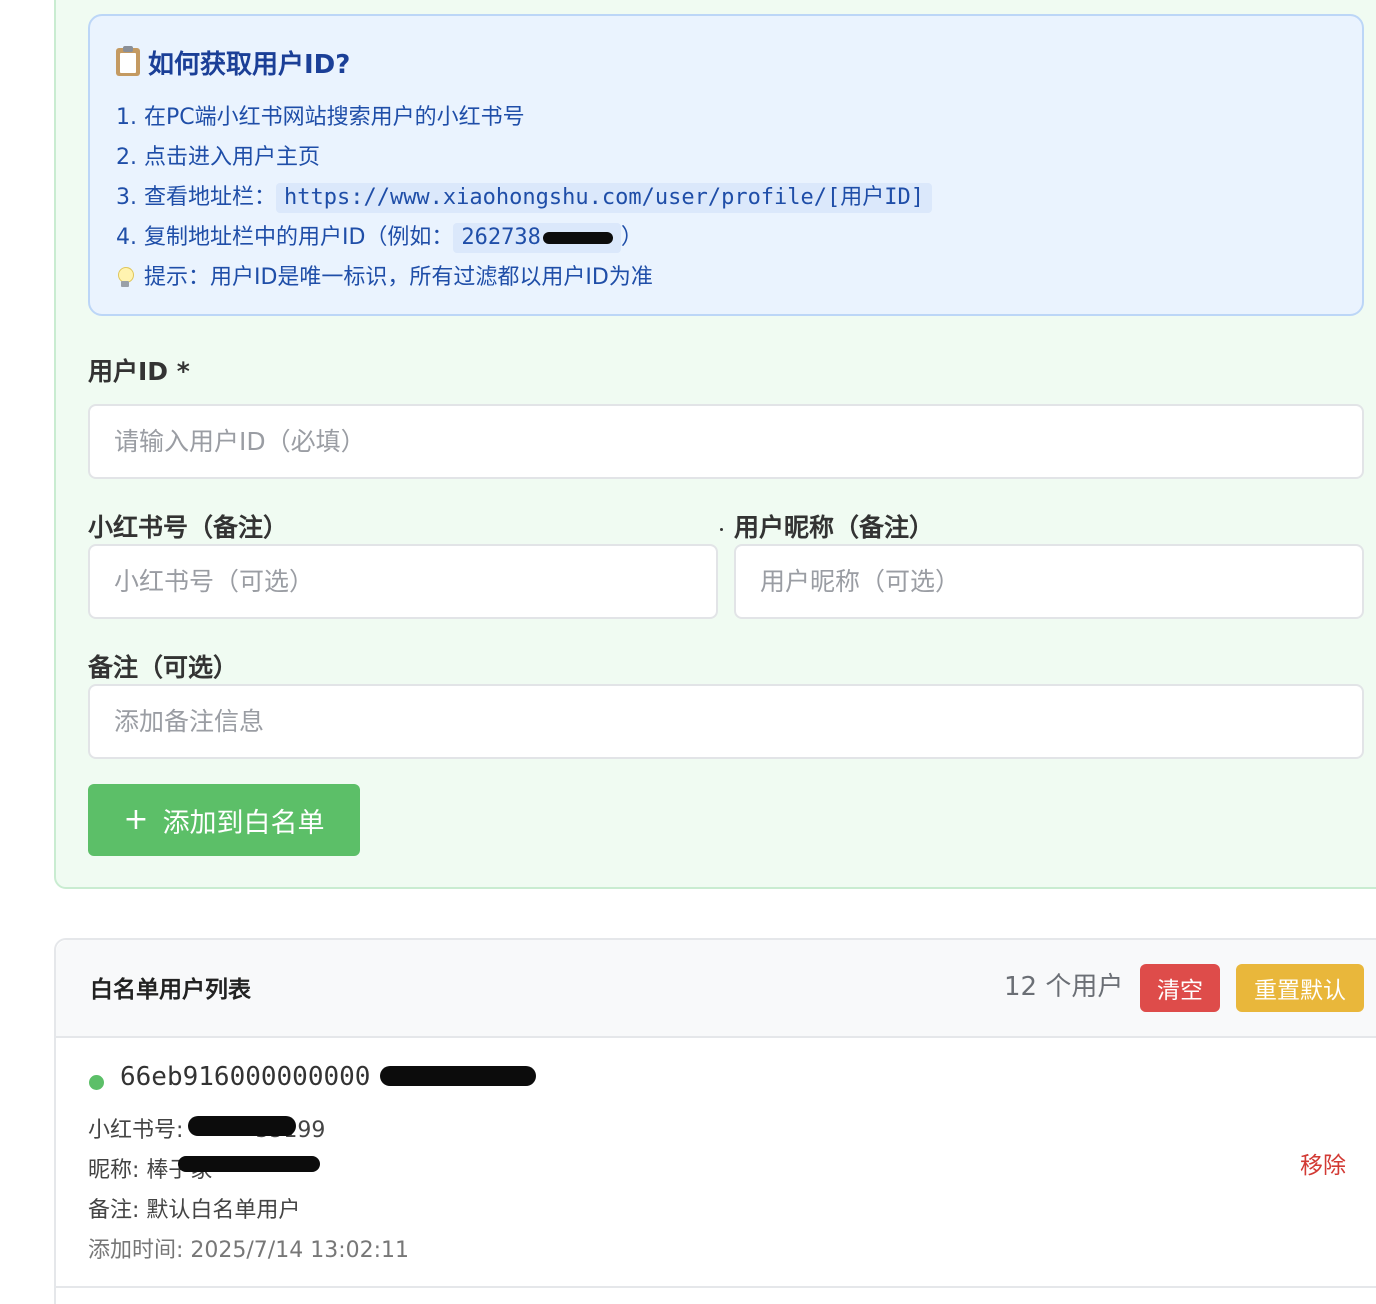 The height and width of the screenshot is (1304, 1376). What do you see at coordinates (1064, 987) in the screenshot?
I see `user-count: 12 个用户` at bounding box center [1064, 987].